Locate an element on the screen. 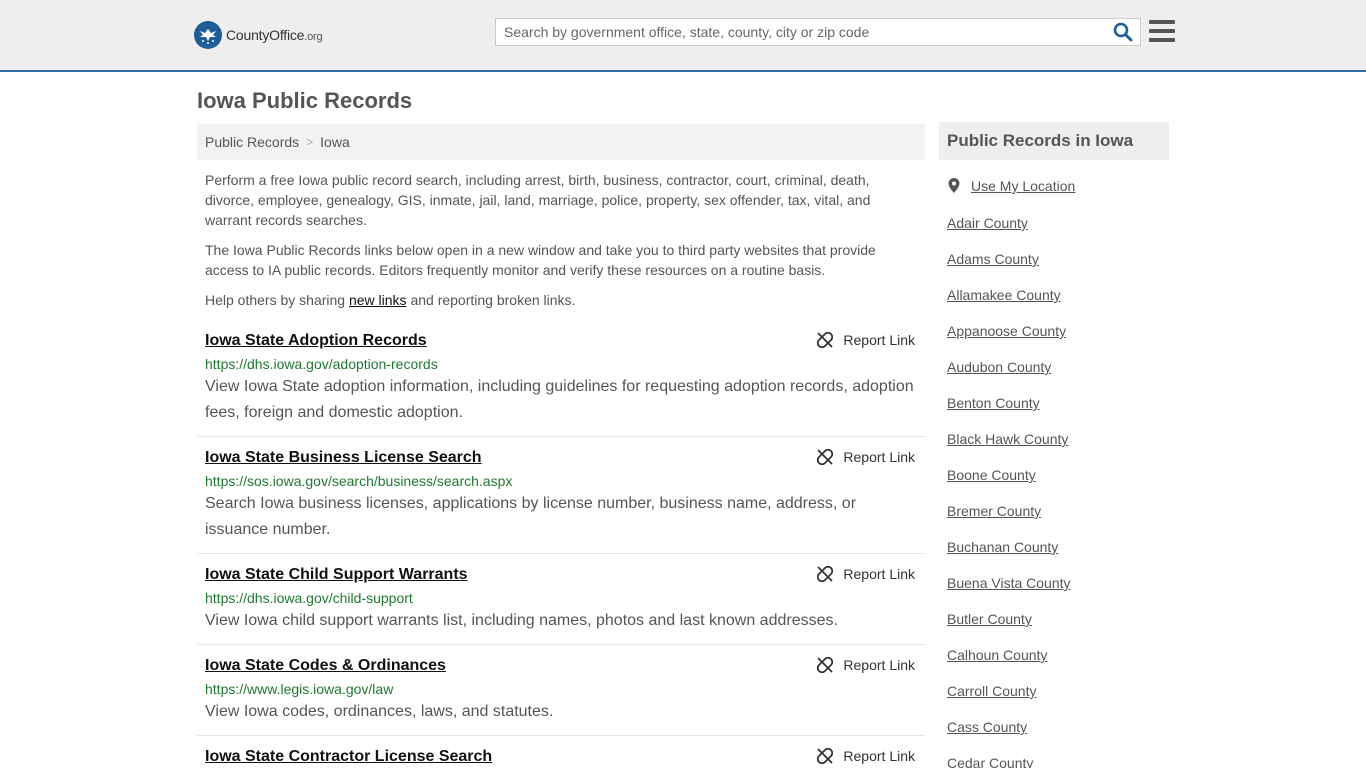  county-link: Appanoose County is located at coordinates (1006, 331).